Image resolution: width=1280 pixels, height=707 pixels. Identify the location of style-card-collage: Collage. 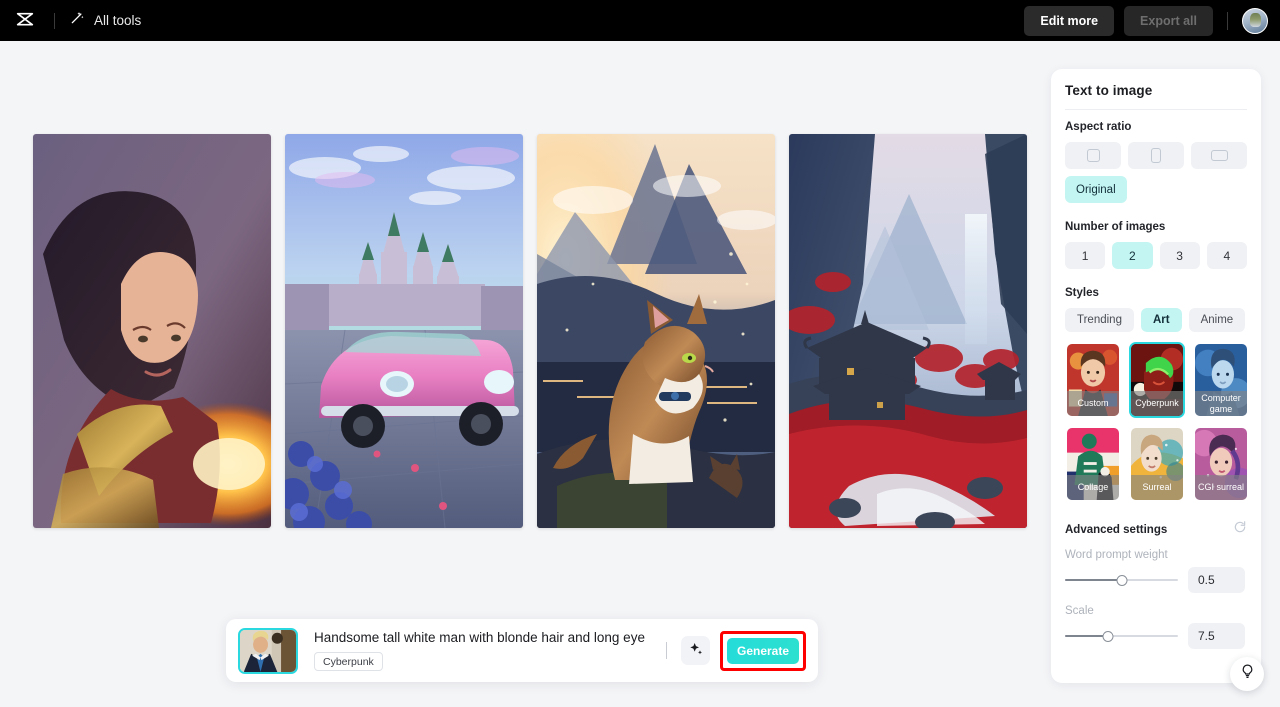
(1093, 464).